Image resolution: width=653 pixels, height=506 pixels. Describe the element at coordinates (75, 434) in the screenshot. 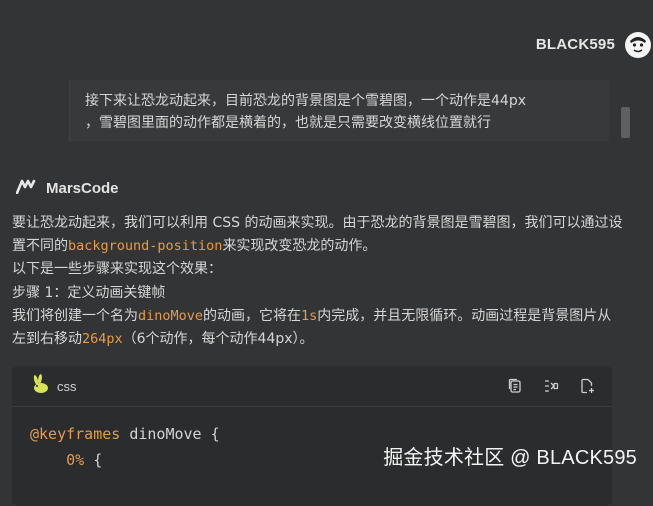

I see `code-token-keyword: @keyframes` at that location.